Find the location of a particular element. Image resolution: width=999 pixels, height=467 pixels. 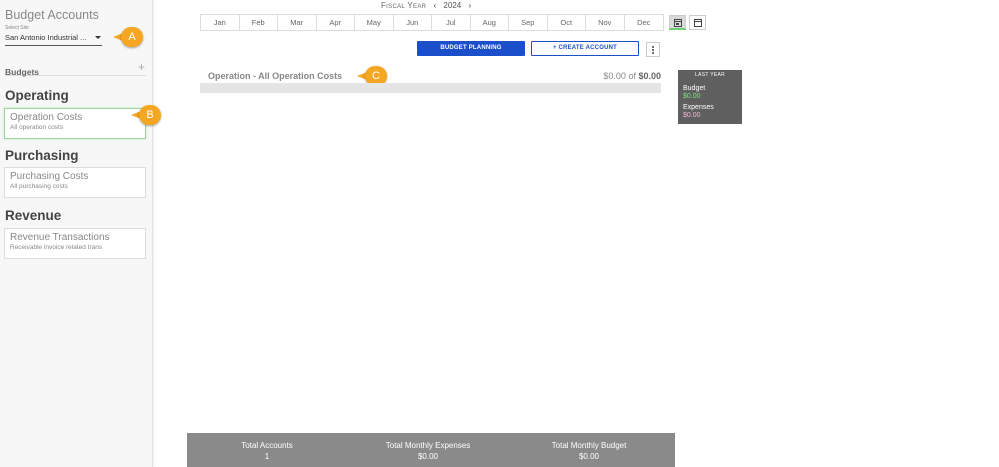

add-budget-icon: + is located at coordinates (141, 67).